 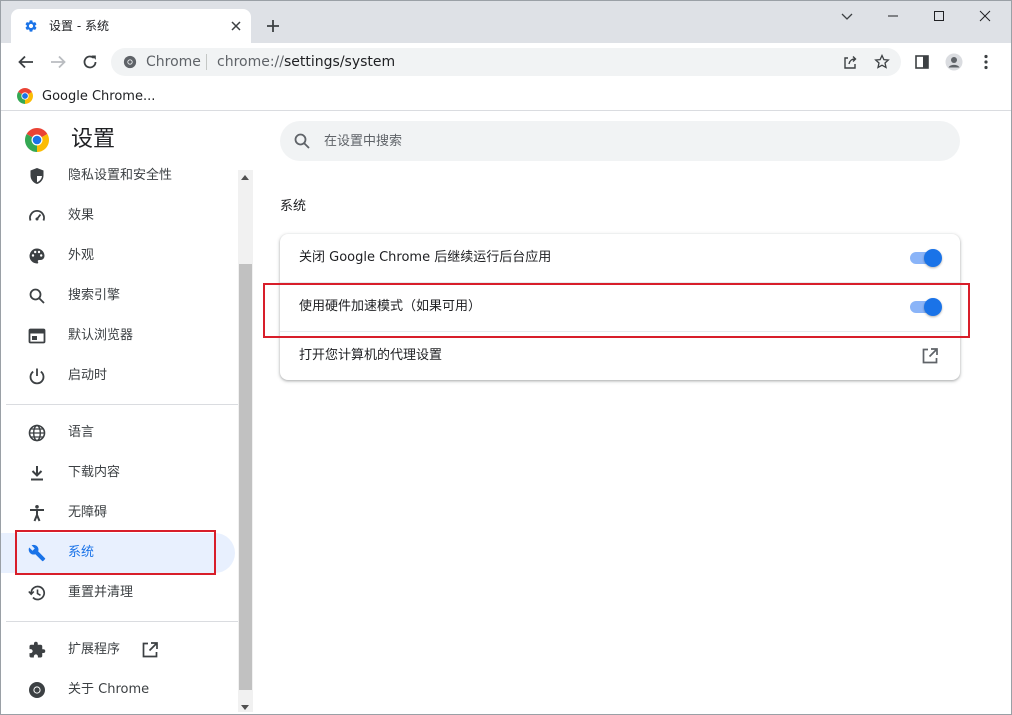 I want to click on close-tab-icon, so click(x=236, y=26).